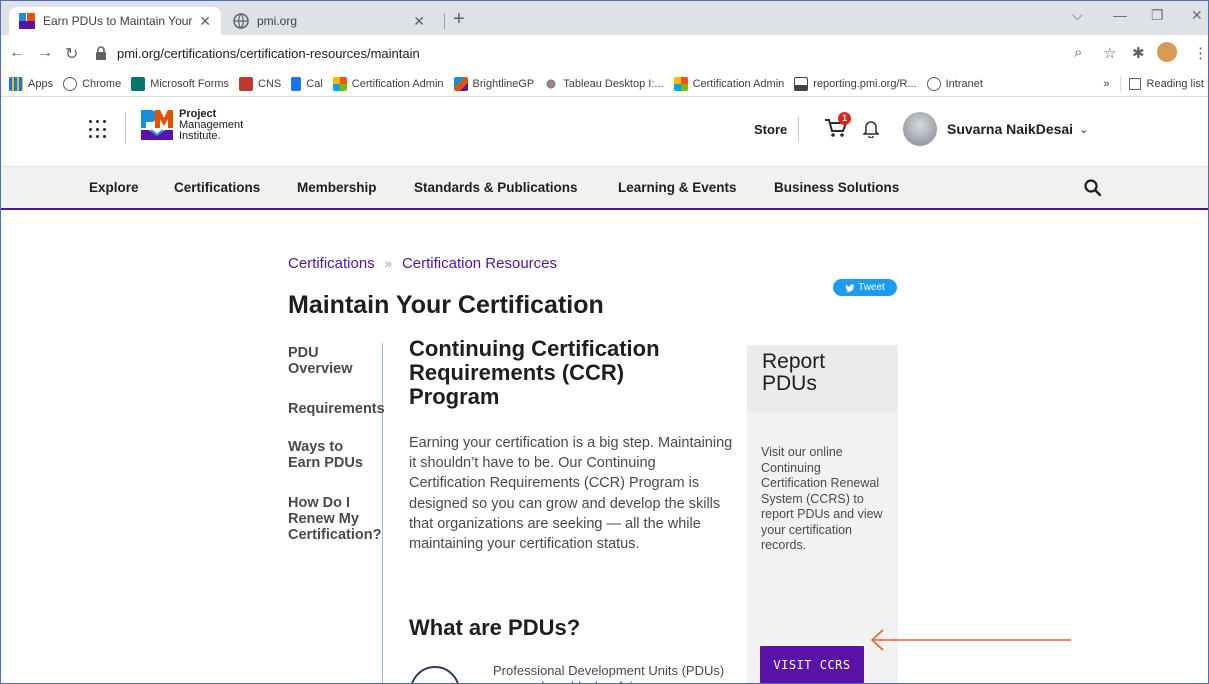 Image resolution: width=1209 pixels, height=684 pixels. I want to click on avatar, so click(920, 129).